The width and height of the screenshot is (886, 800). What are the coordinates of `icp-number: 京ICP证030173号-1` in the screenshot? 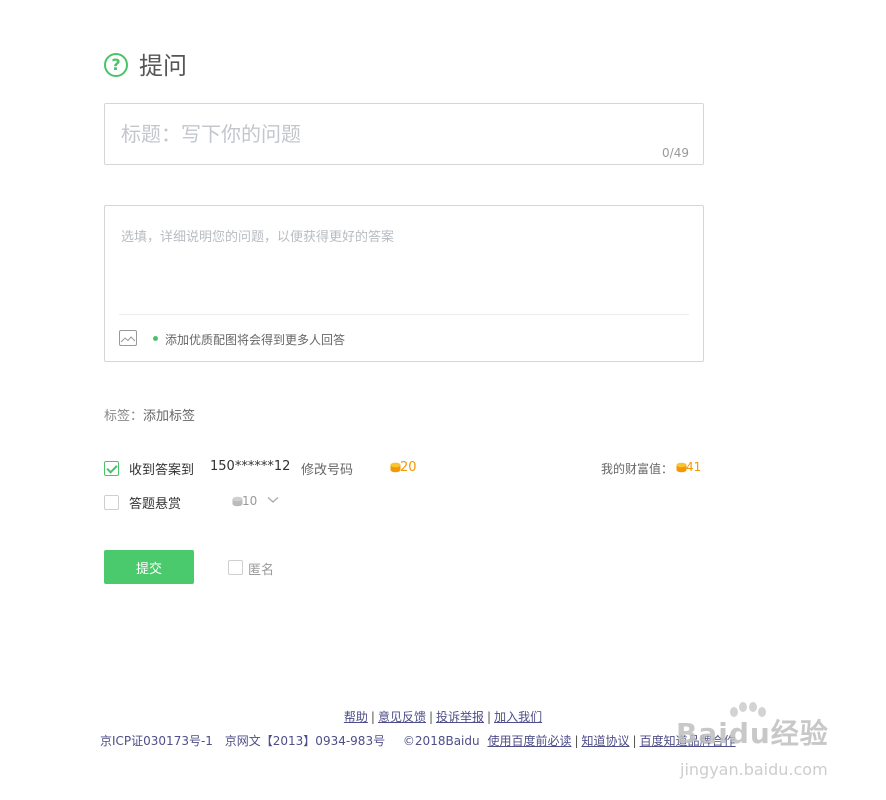 It's located at (156, 741).